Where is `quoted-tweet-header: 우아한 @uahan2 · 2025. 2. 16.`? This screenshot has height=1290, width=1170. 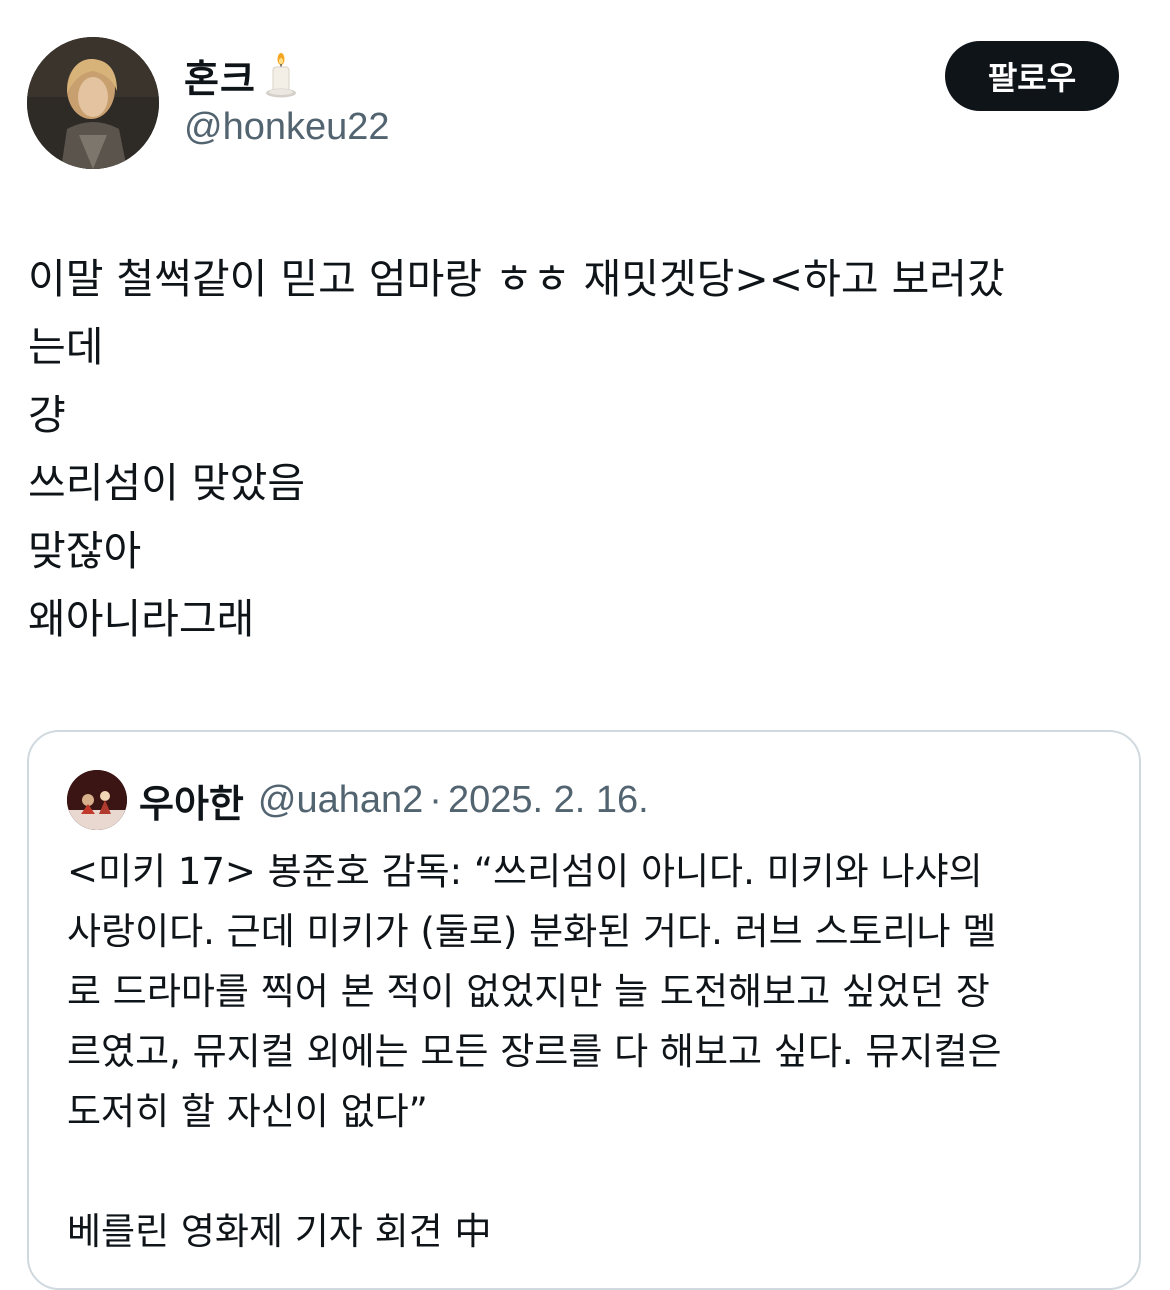 quoted-tweet-header: 우아한 @uahan2 · 2025. 2. 16. is located at coordinates (394, 800).